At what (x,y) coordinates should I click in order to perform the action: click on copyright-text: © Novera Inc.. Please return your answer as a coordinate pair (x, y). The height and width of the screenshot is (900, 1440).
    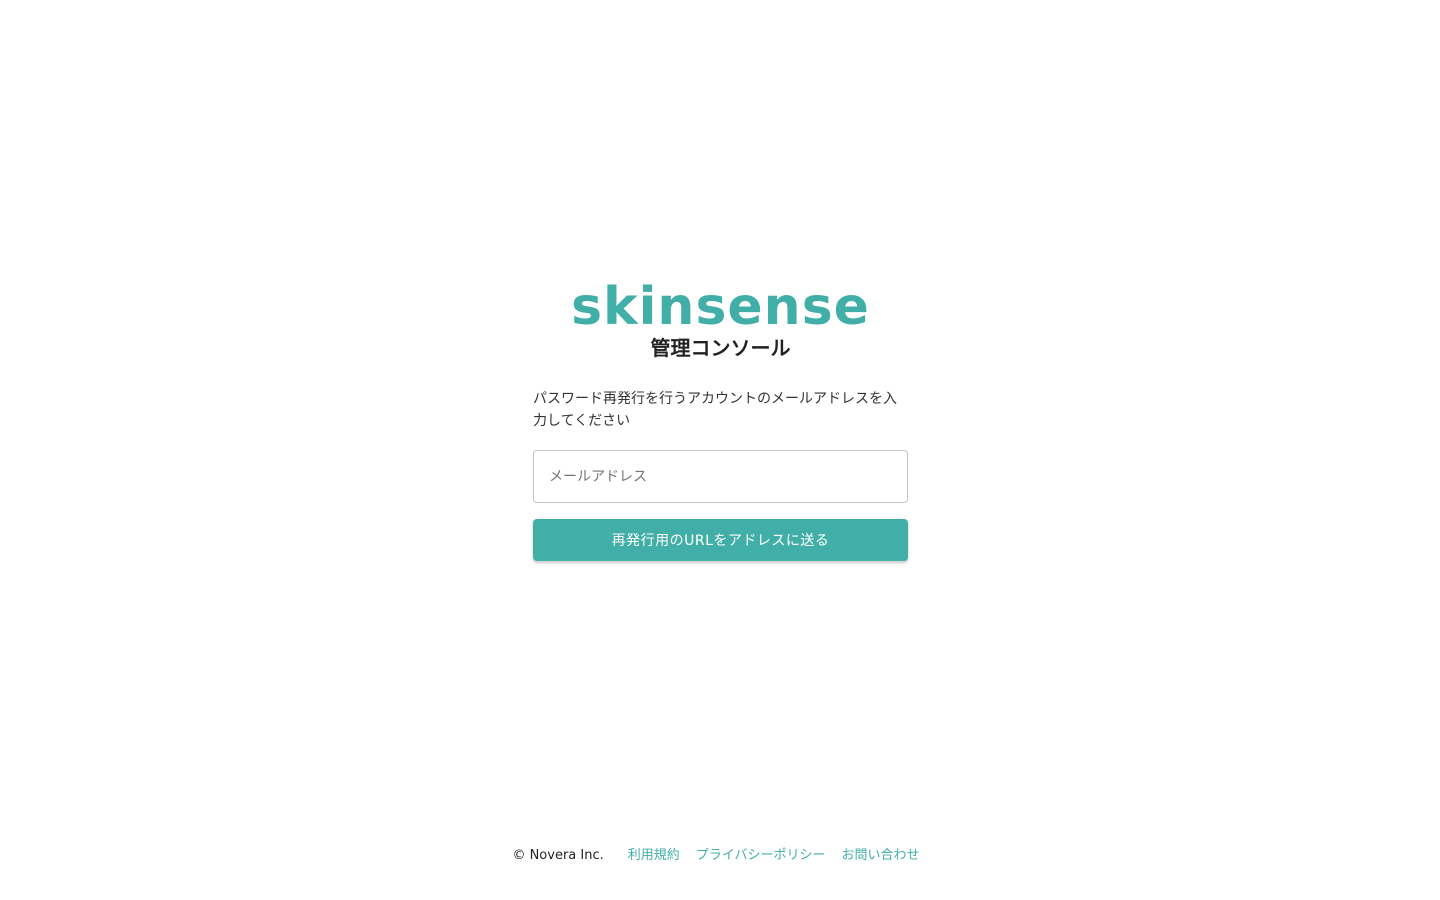
    Looking at the image, I should click on (558, 855).